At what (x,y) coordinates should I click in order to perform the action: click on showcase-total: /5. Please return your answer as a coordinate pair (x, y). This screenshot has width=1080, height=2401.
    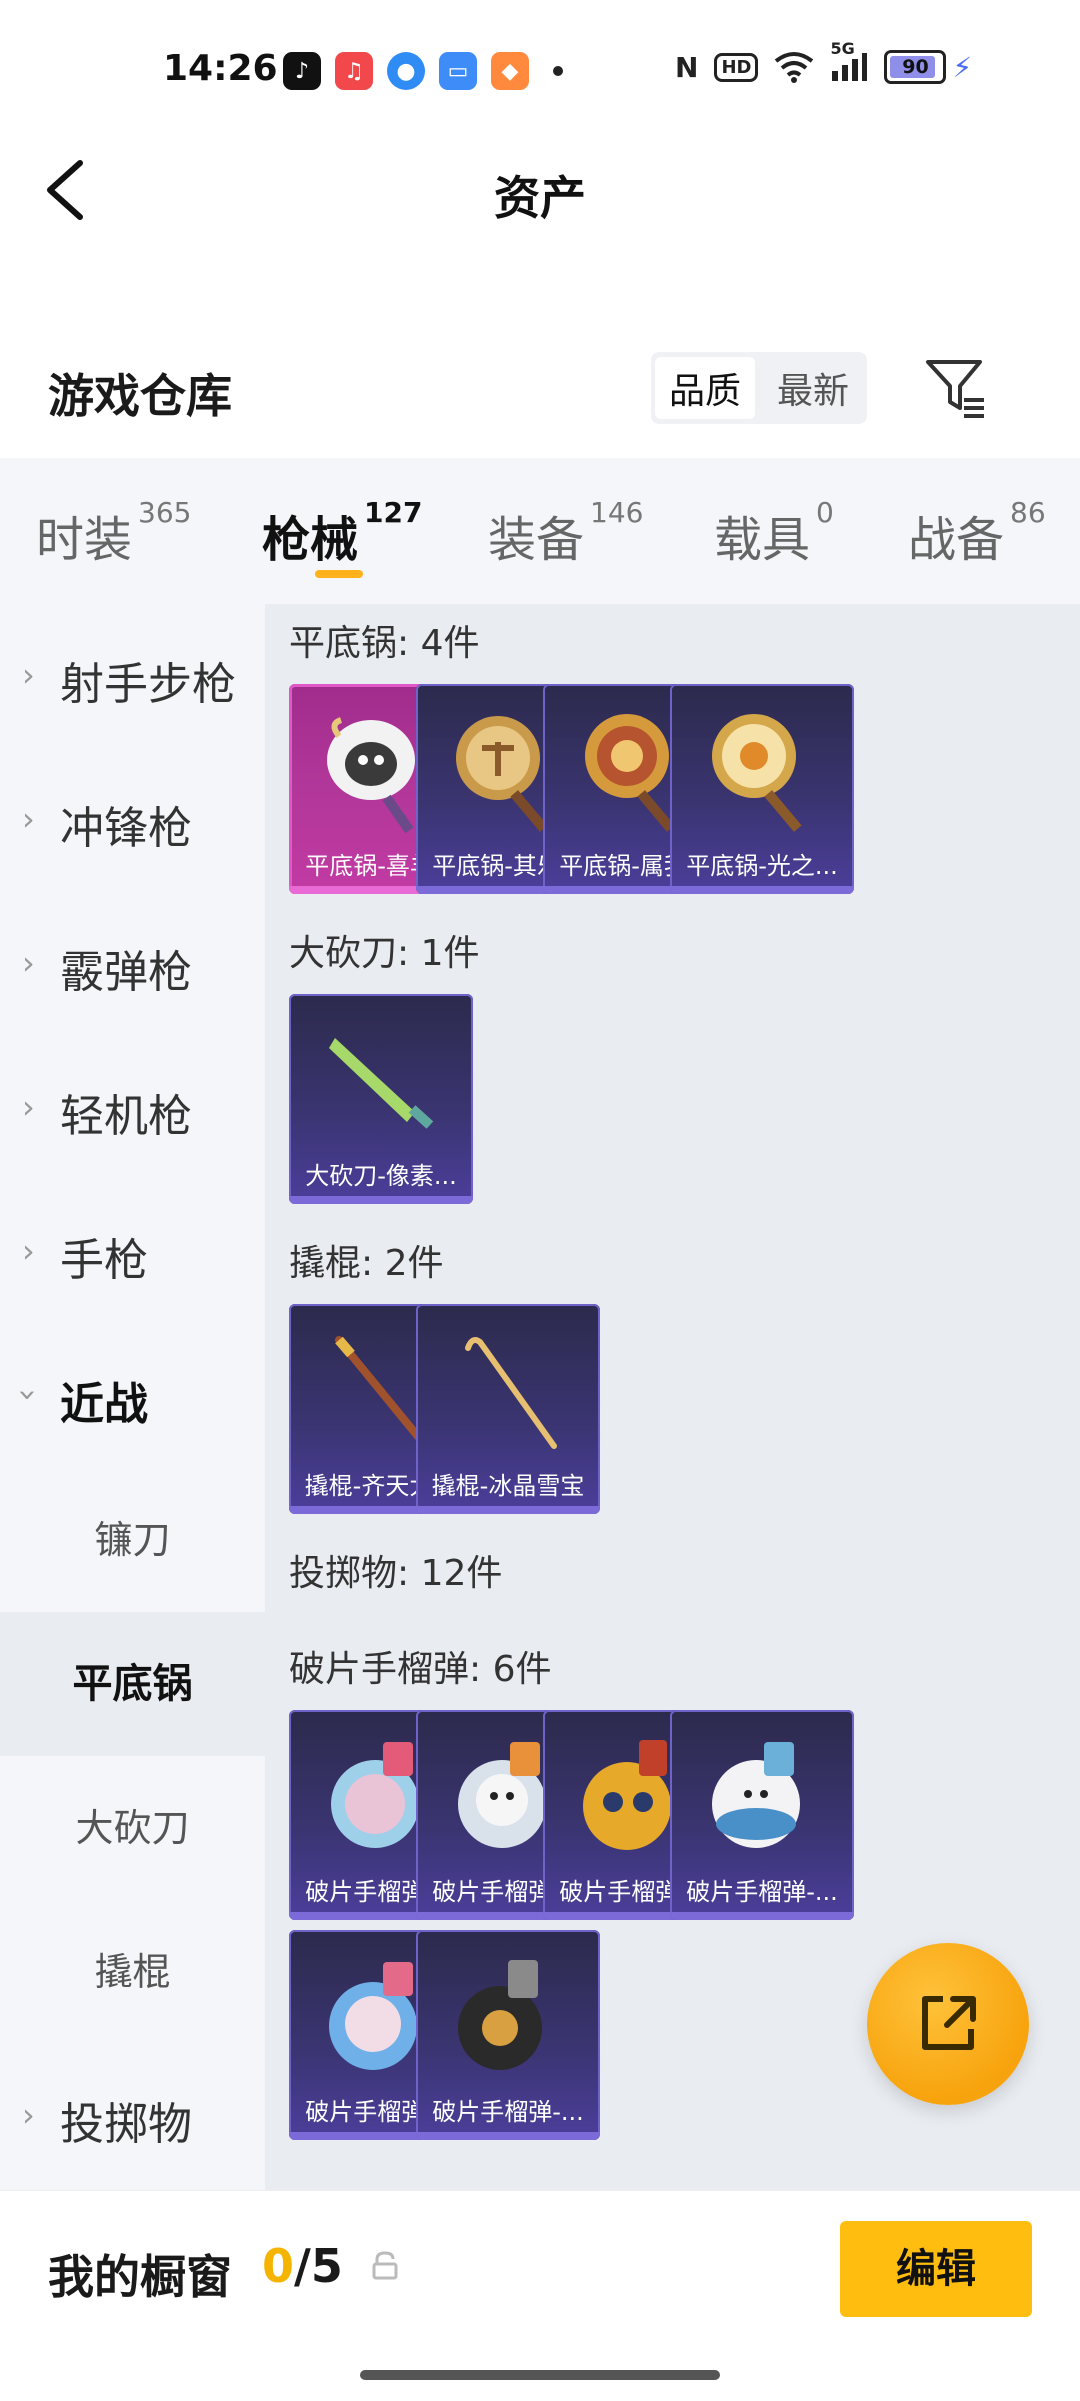
    Looking at the image, I should click on (318, 2266).